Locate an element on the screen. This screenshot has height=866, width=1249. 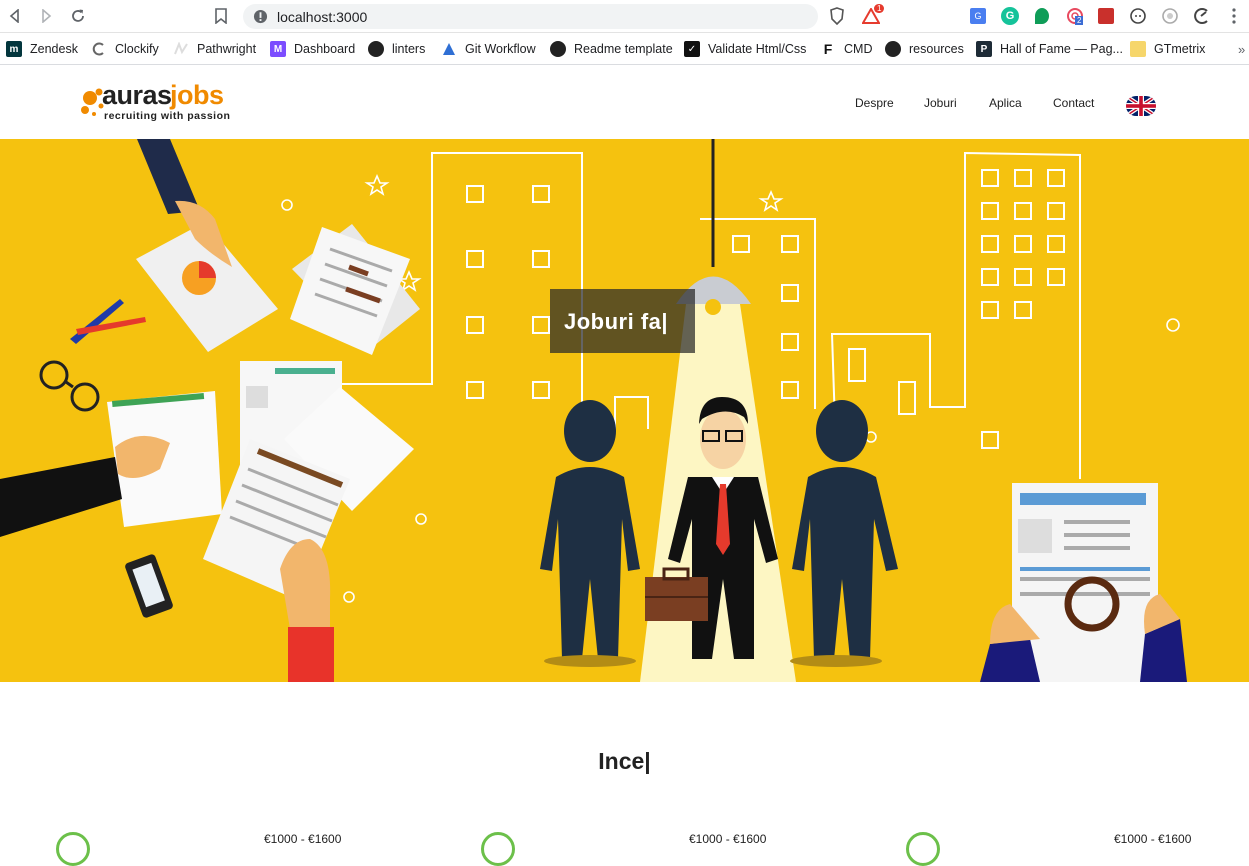
bookmark-git-workflow: Git Workflow is located at coordinates (488, 49).